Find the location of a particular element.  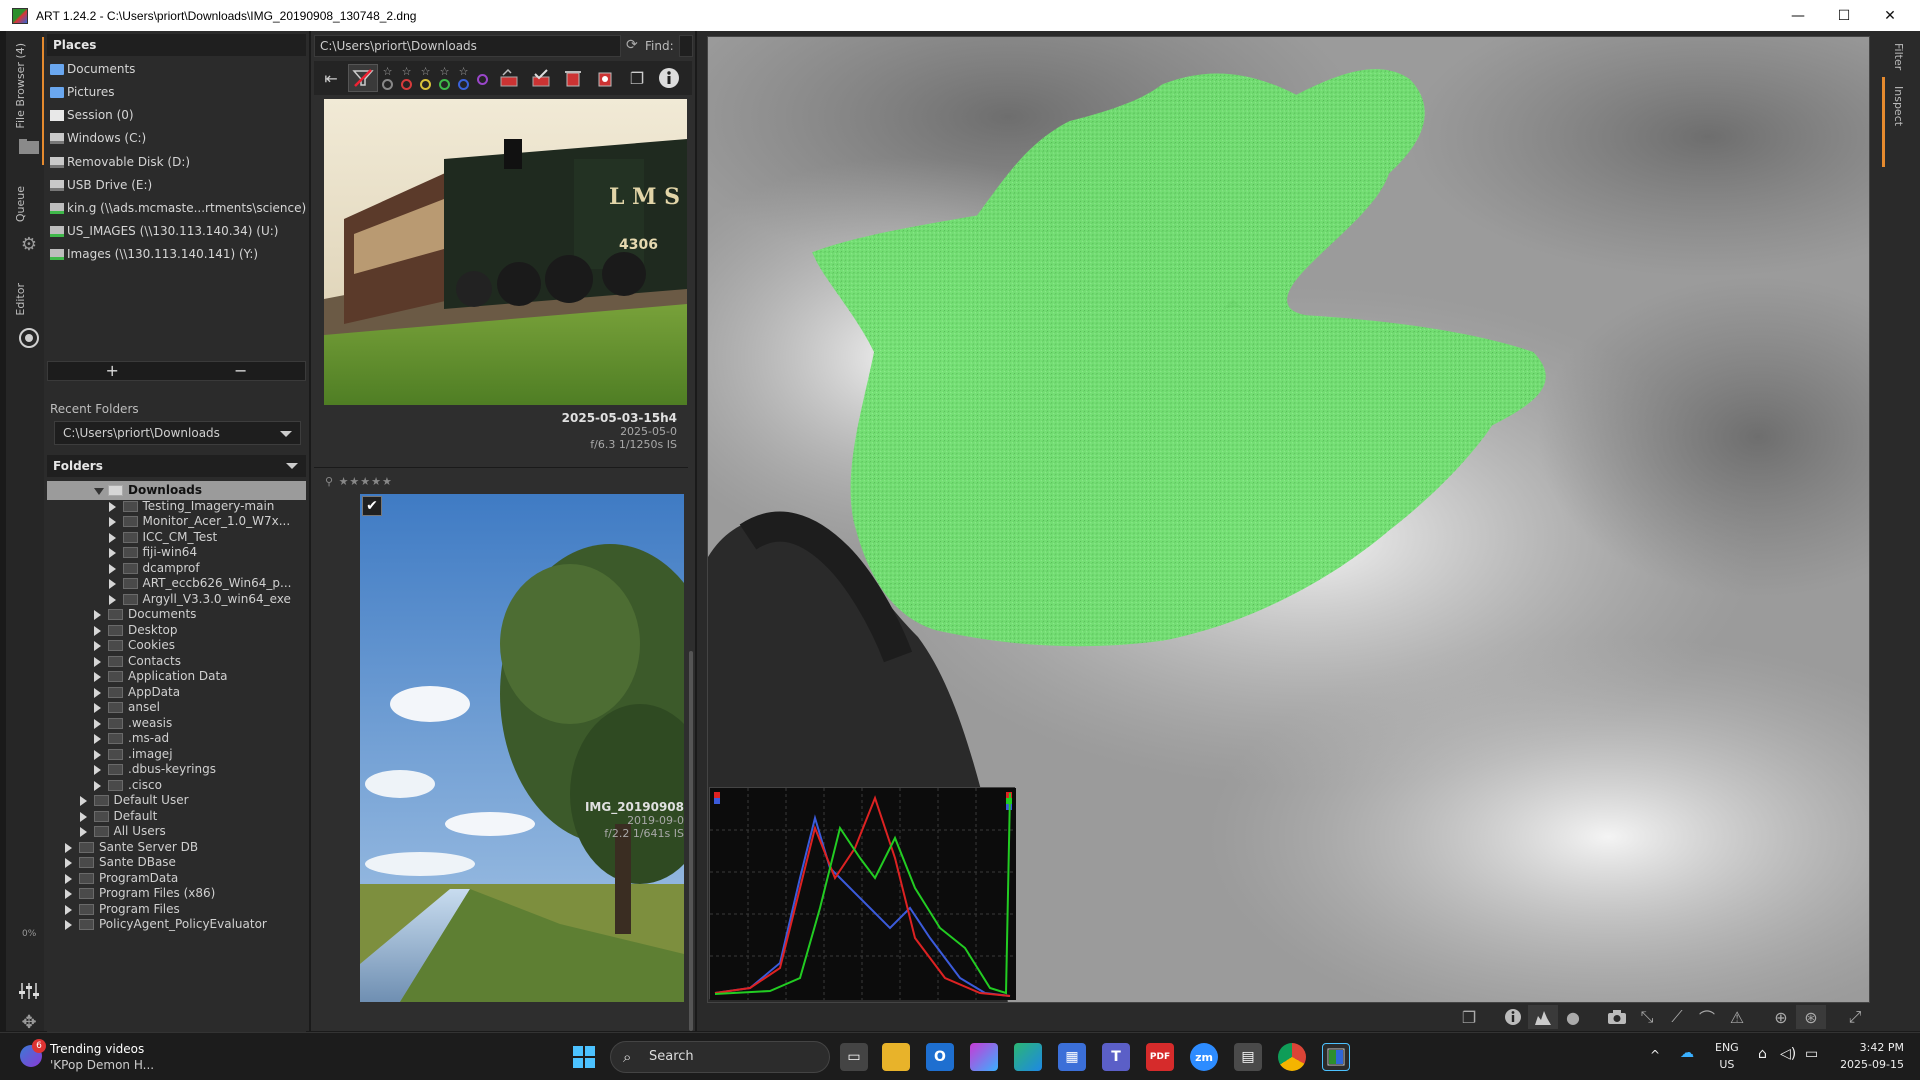

edge-icon is located at coordinates (1028, 1057).